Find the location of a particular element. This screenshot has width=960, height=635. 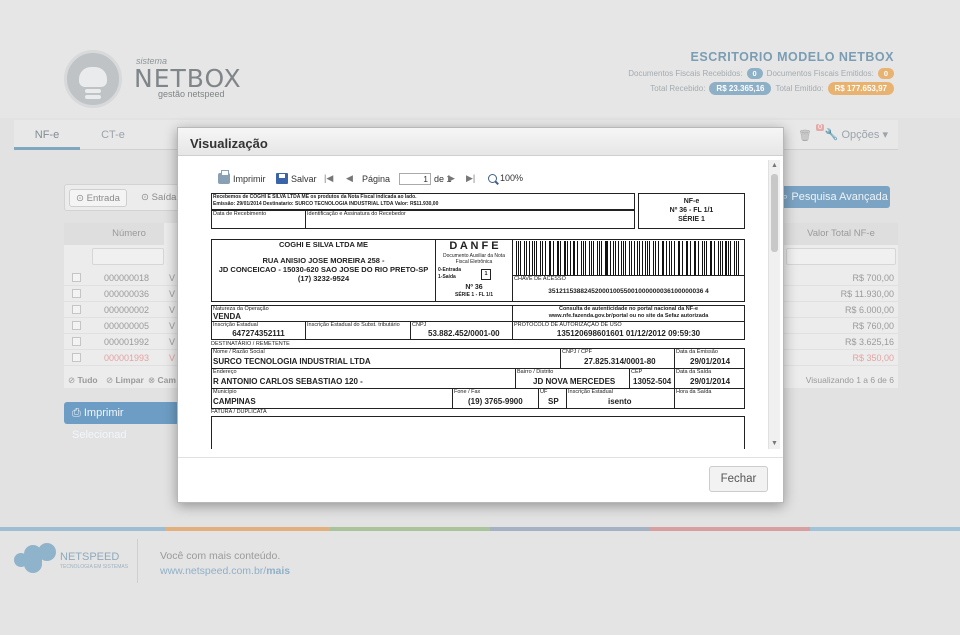

scroll-thumb is located at coordinates (774, 213).